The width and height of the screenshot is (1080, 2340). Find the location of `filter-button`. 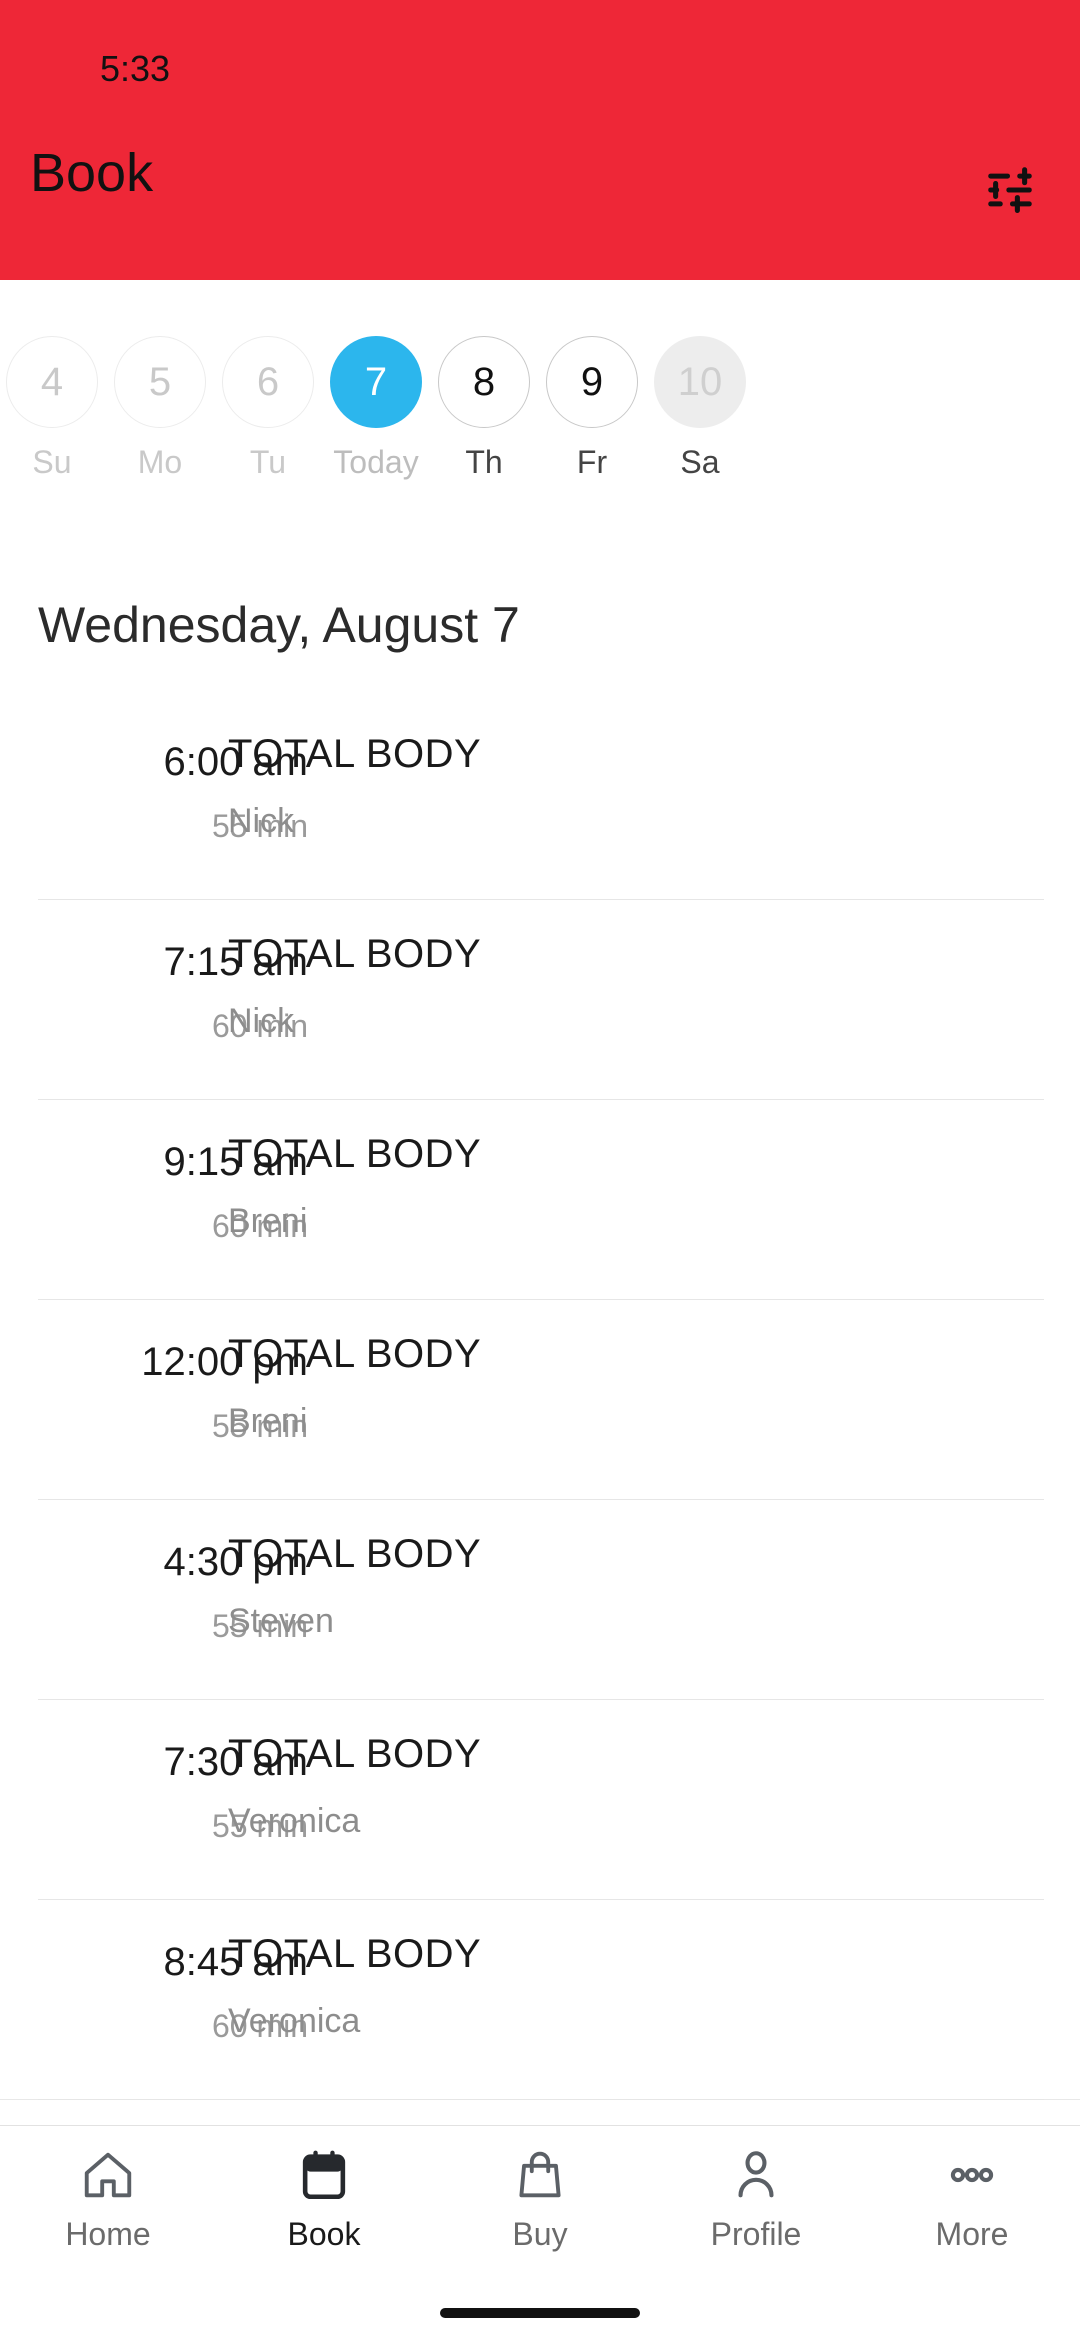

filter-button is located at coordinates (1010, 190).